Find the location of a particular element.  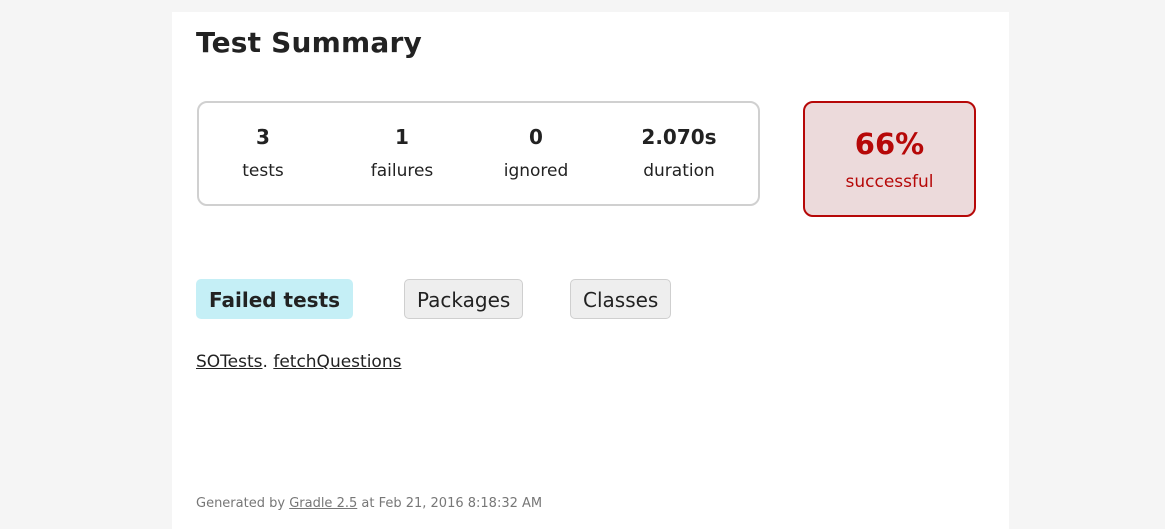

ignored-count: 0 is located at coordinates (536, 137).